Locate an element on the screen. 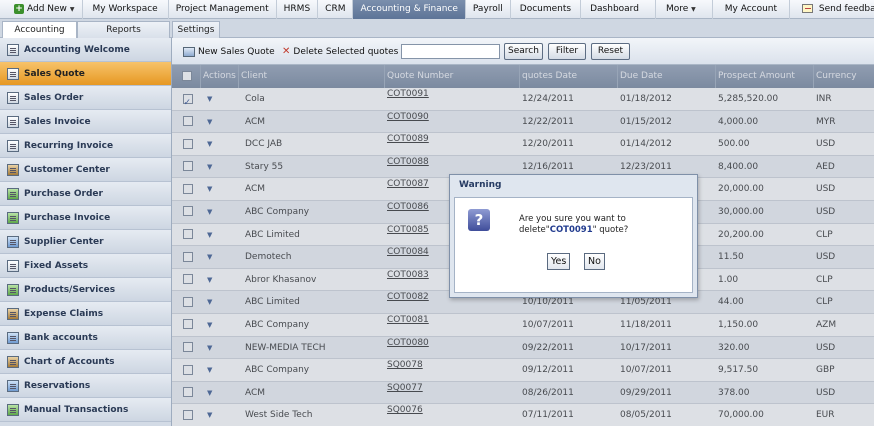 Image resolution: width=874 pixels, height=426 pixels. sidebar-item-sales-order: Sales Order is located at coordinates (85, 98).